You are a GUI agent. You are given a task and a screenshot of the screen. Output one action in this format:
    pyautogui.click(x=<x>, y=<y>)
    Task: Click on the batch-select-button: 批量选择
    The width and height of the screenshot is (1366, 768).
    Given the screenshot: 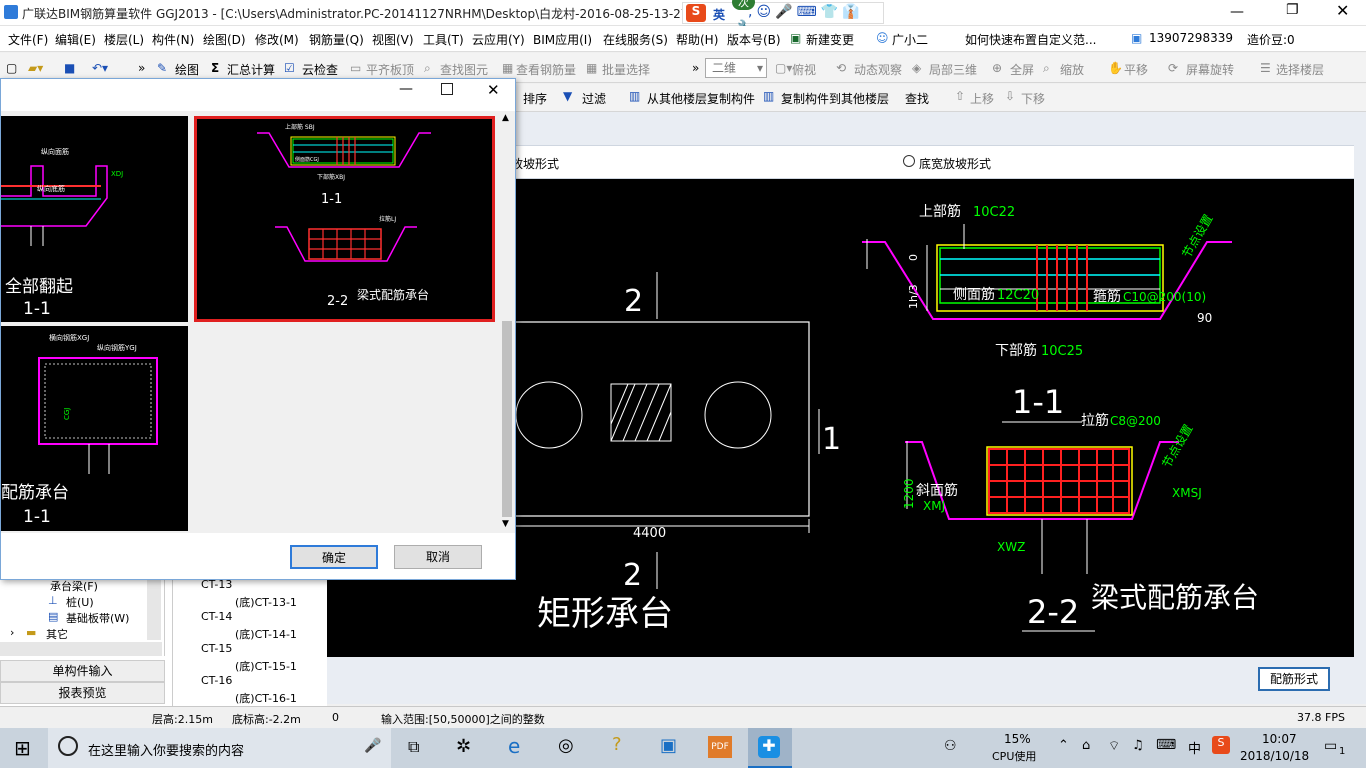 What is the action you would take?
    pyautogui.click(x=626, y=69)
    